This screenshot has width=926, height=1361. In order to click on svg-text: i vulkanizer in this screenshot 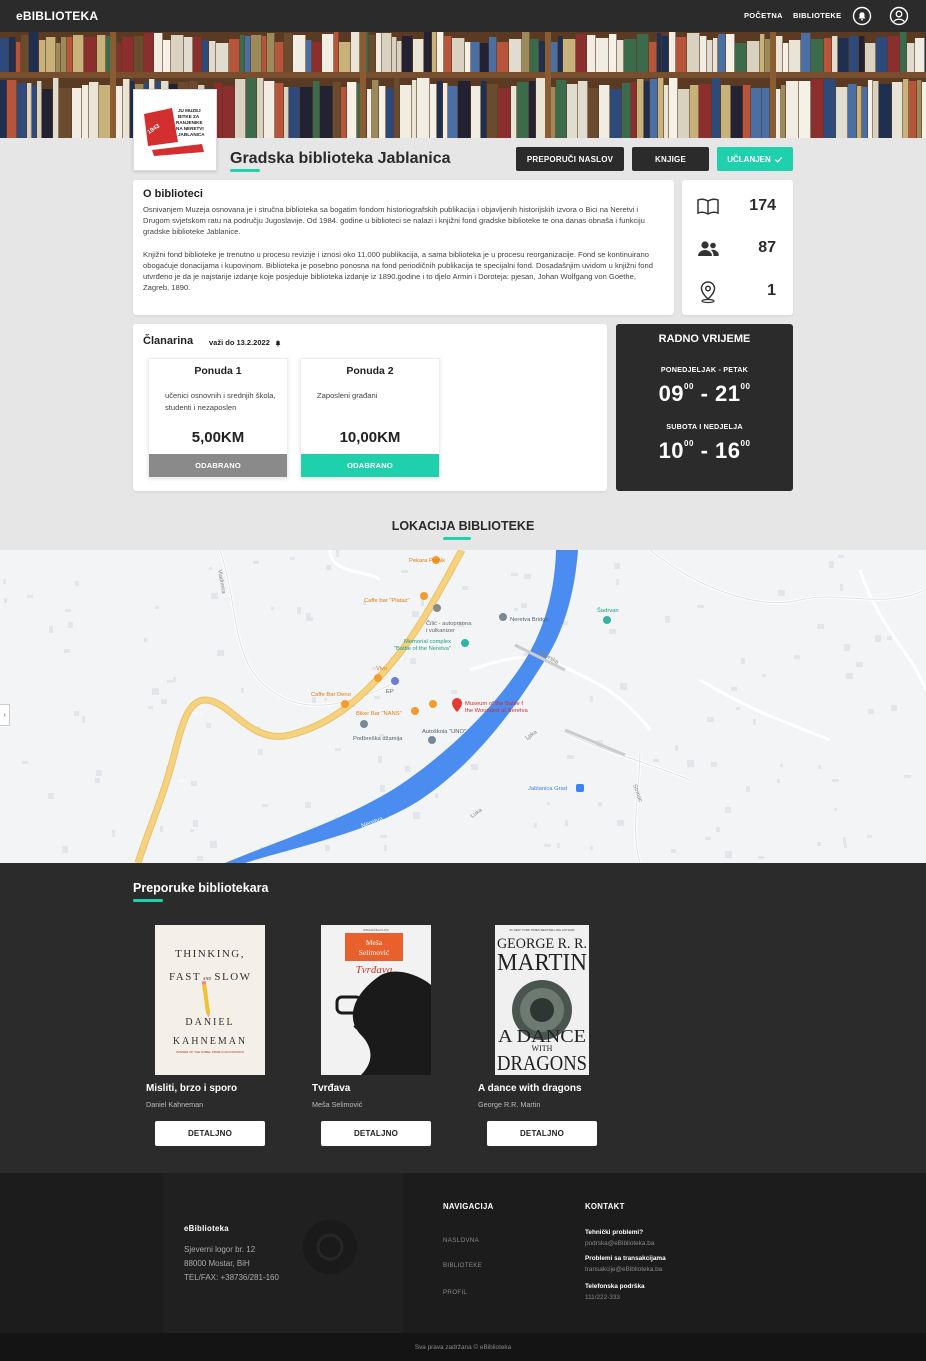, I will do `click(440, 631)`.